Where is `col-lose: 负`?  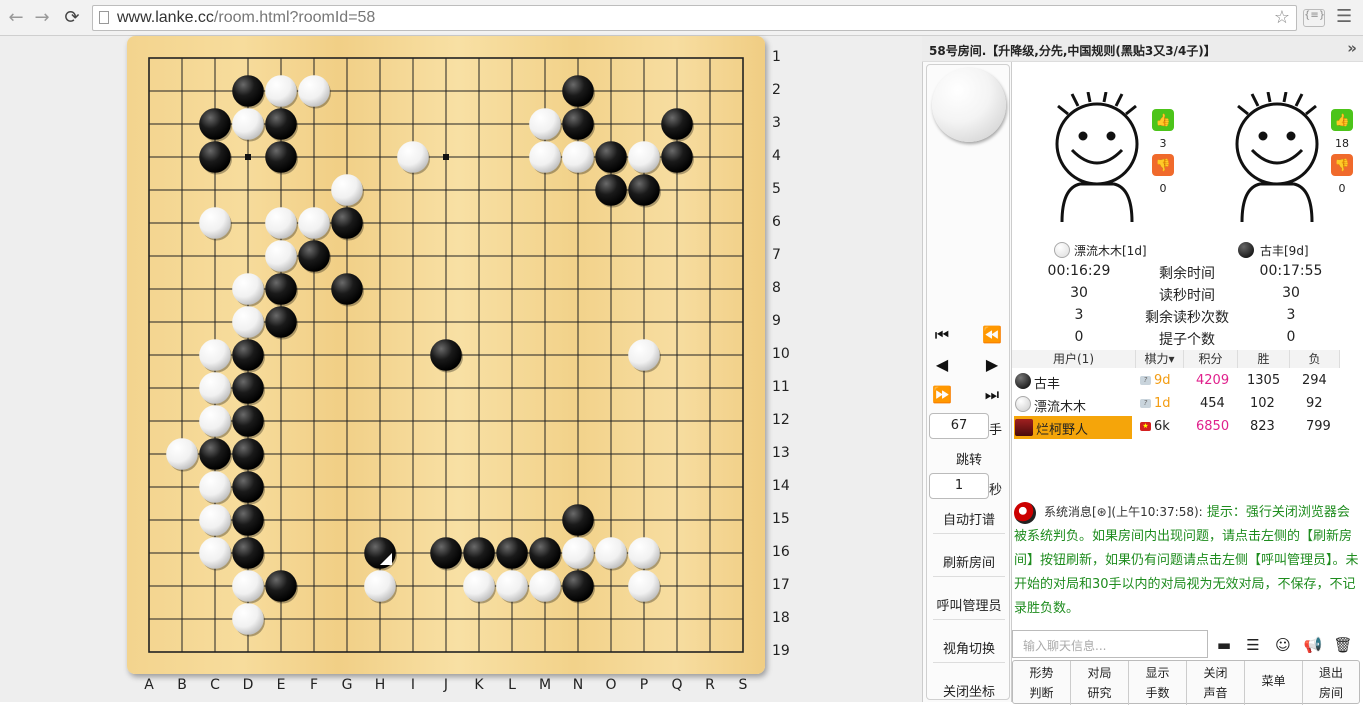 col-lose: 负 is located at coordinates (1315, 359).